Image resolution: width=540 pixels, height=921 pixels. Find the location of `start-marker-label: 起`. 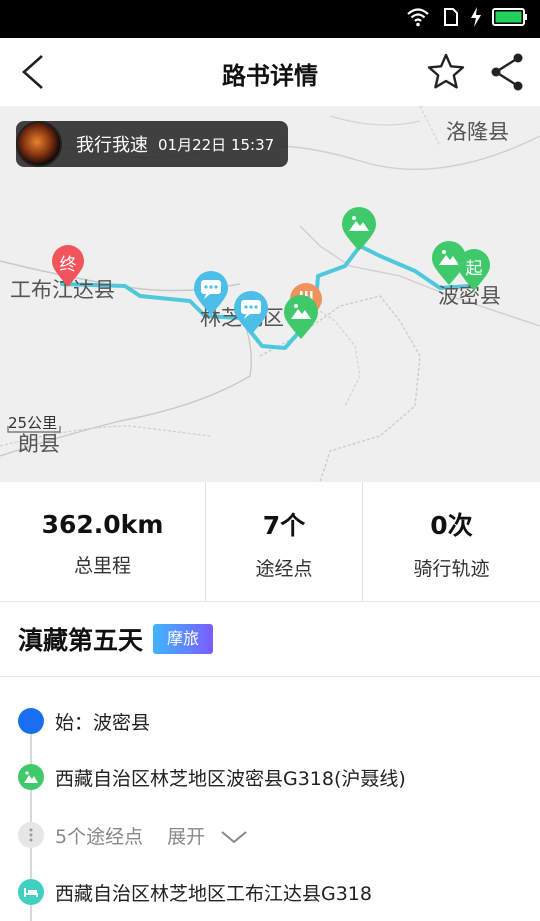

start-marker-label: 起 is located at coordinates (474, 269).